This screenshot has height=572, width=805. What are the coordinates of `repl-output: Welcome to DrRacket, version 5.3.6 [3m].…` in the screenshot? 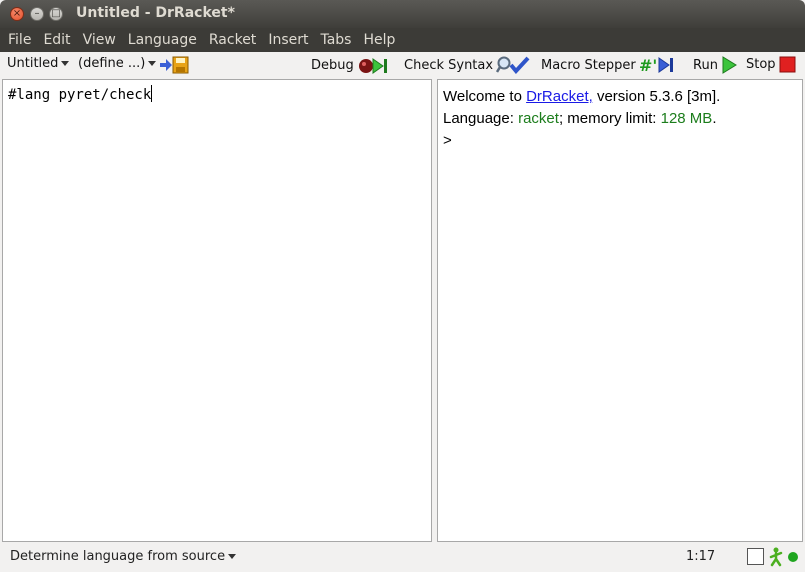 It's located at (581, 119).